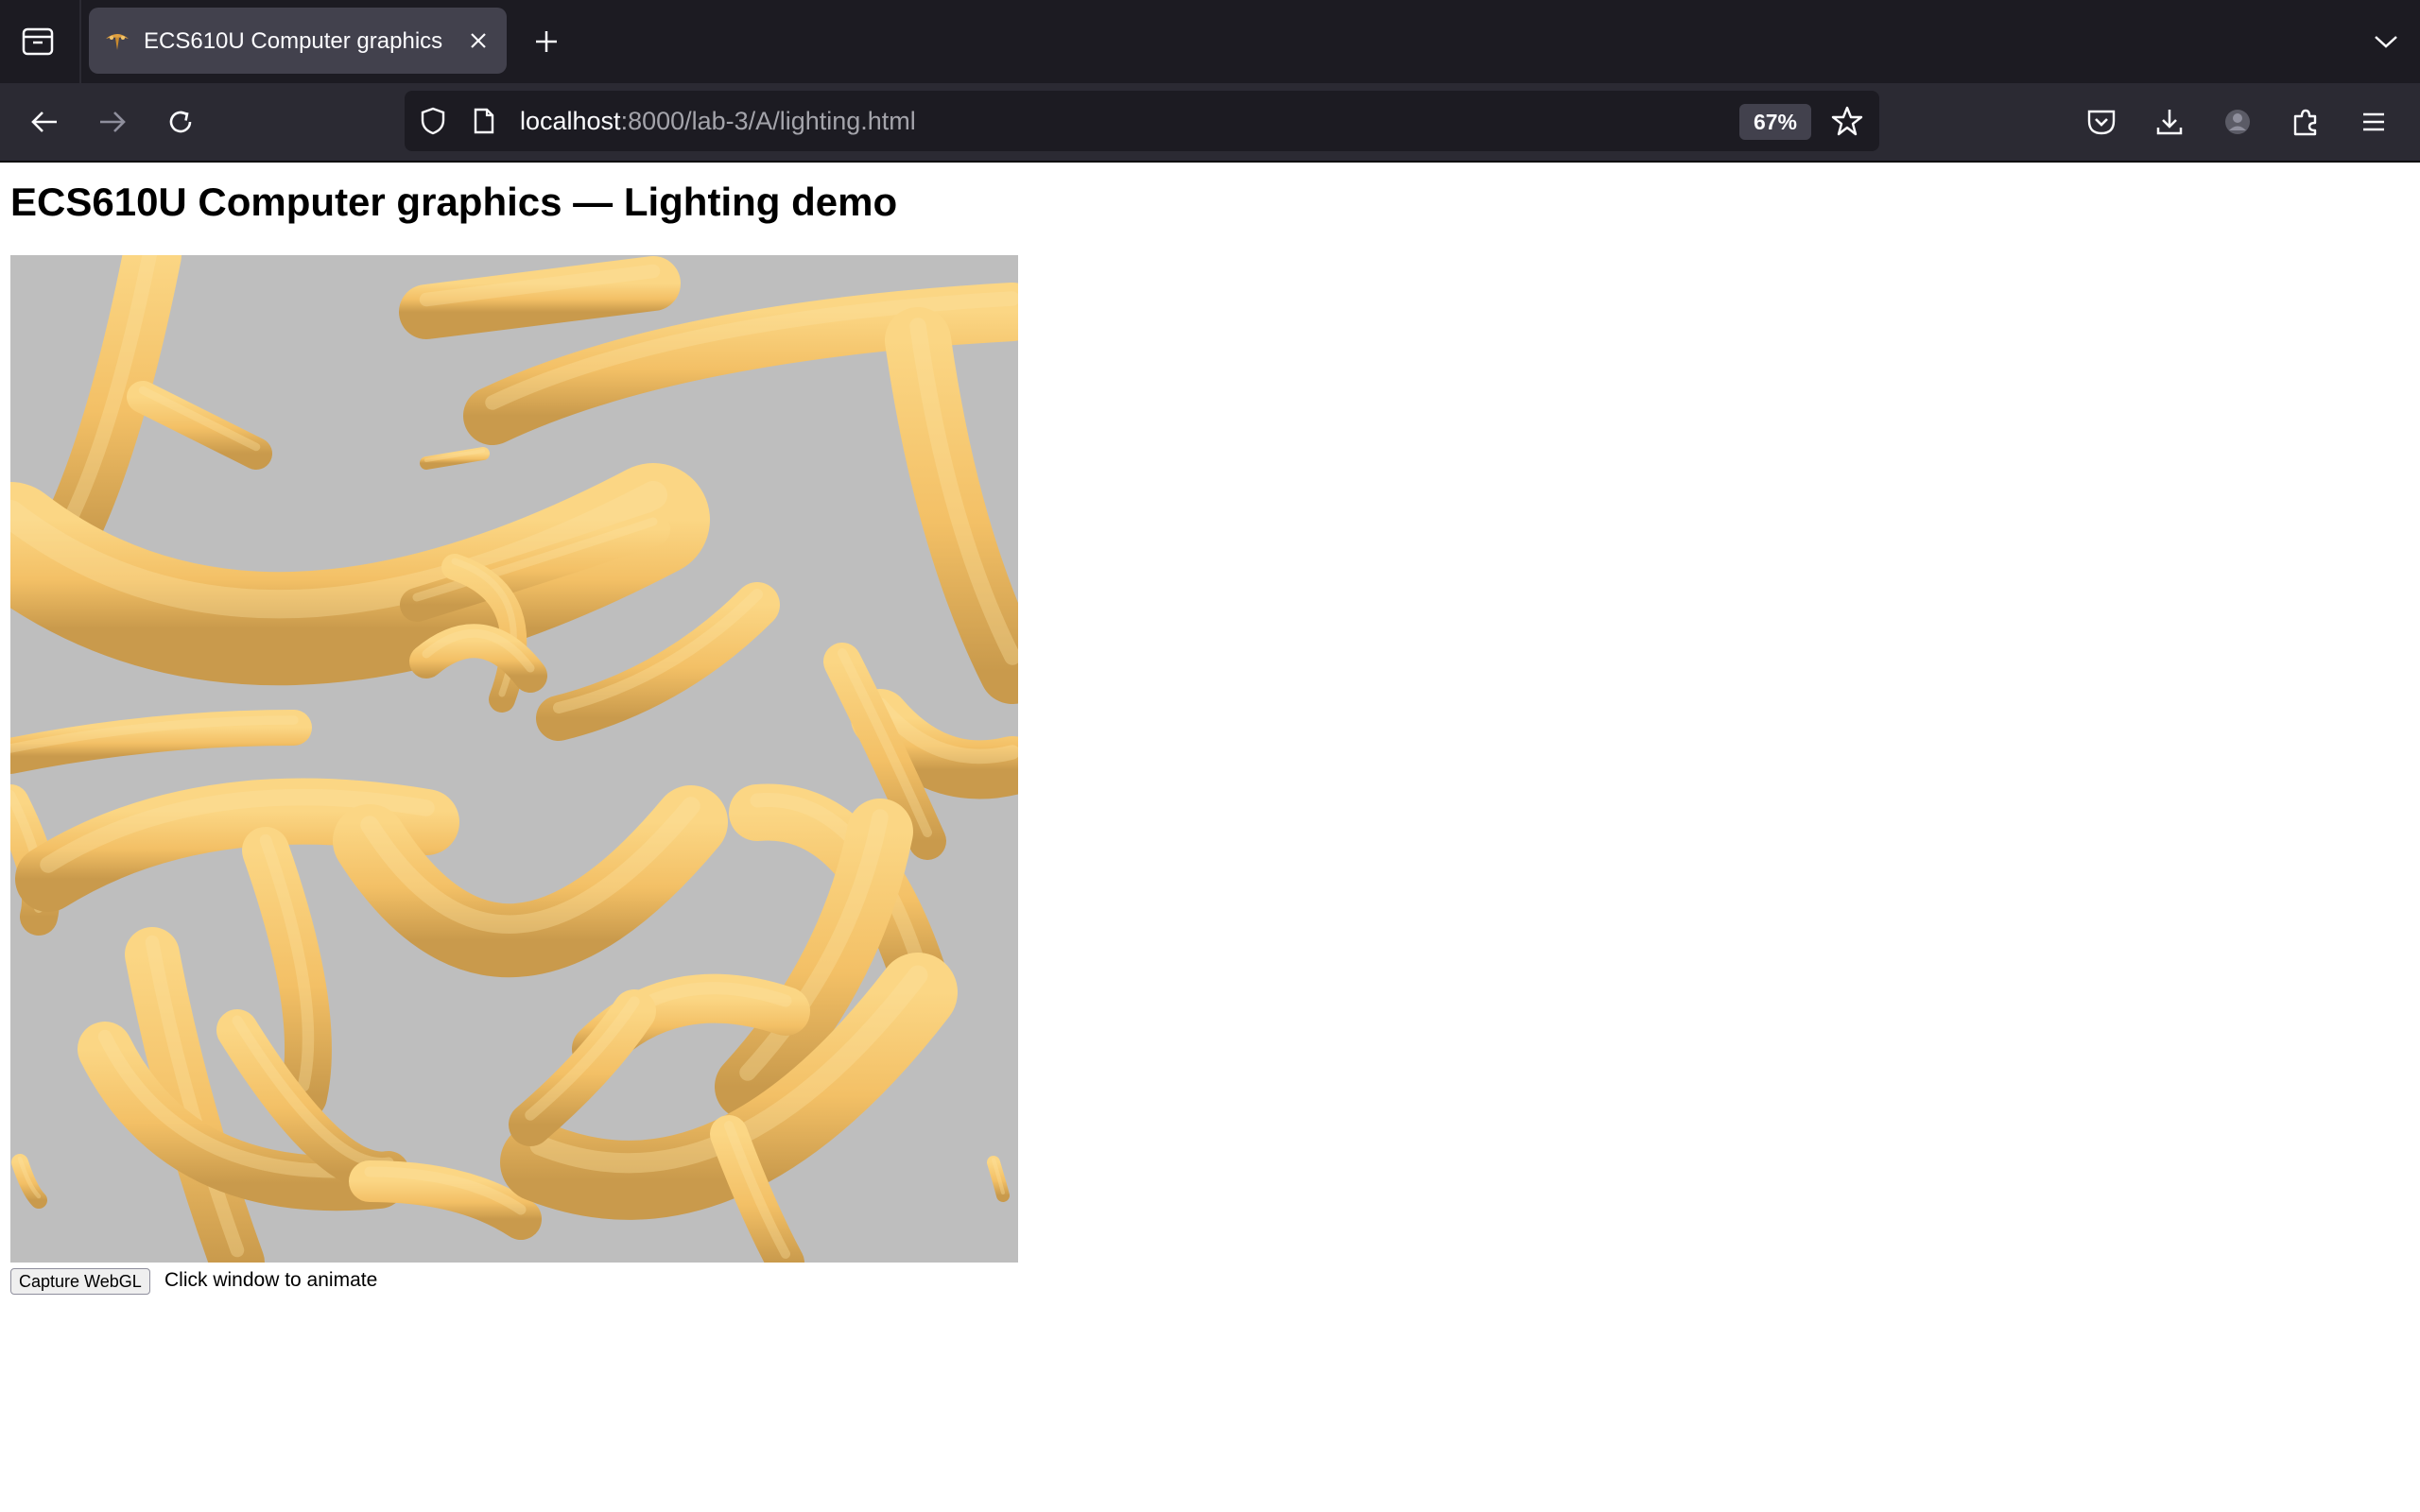  I want to click on account-button, so click(2238, 122).